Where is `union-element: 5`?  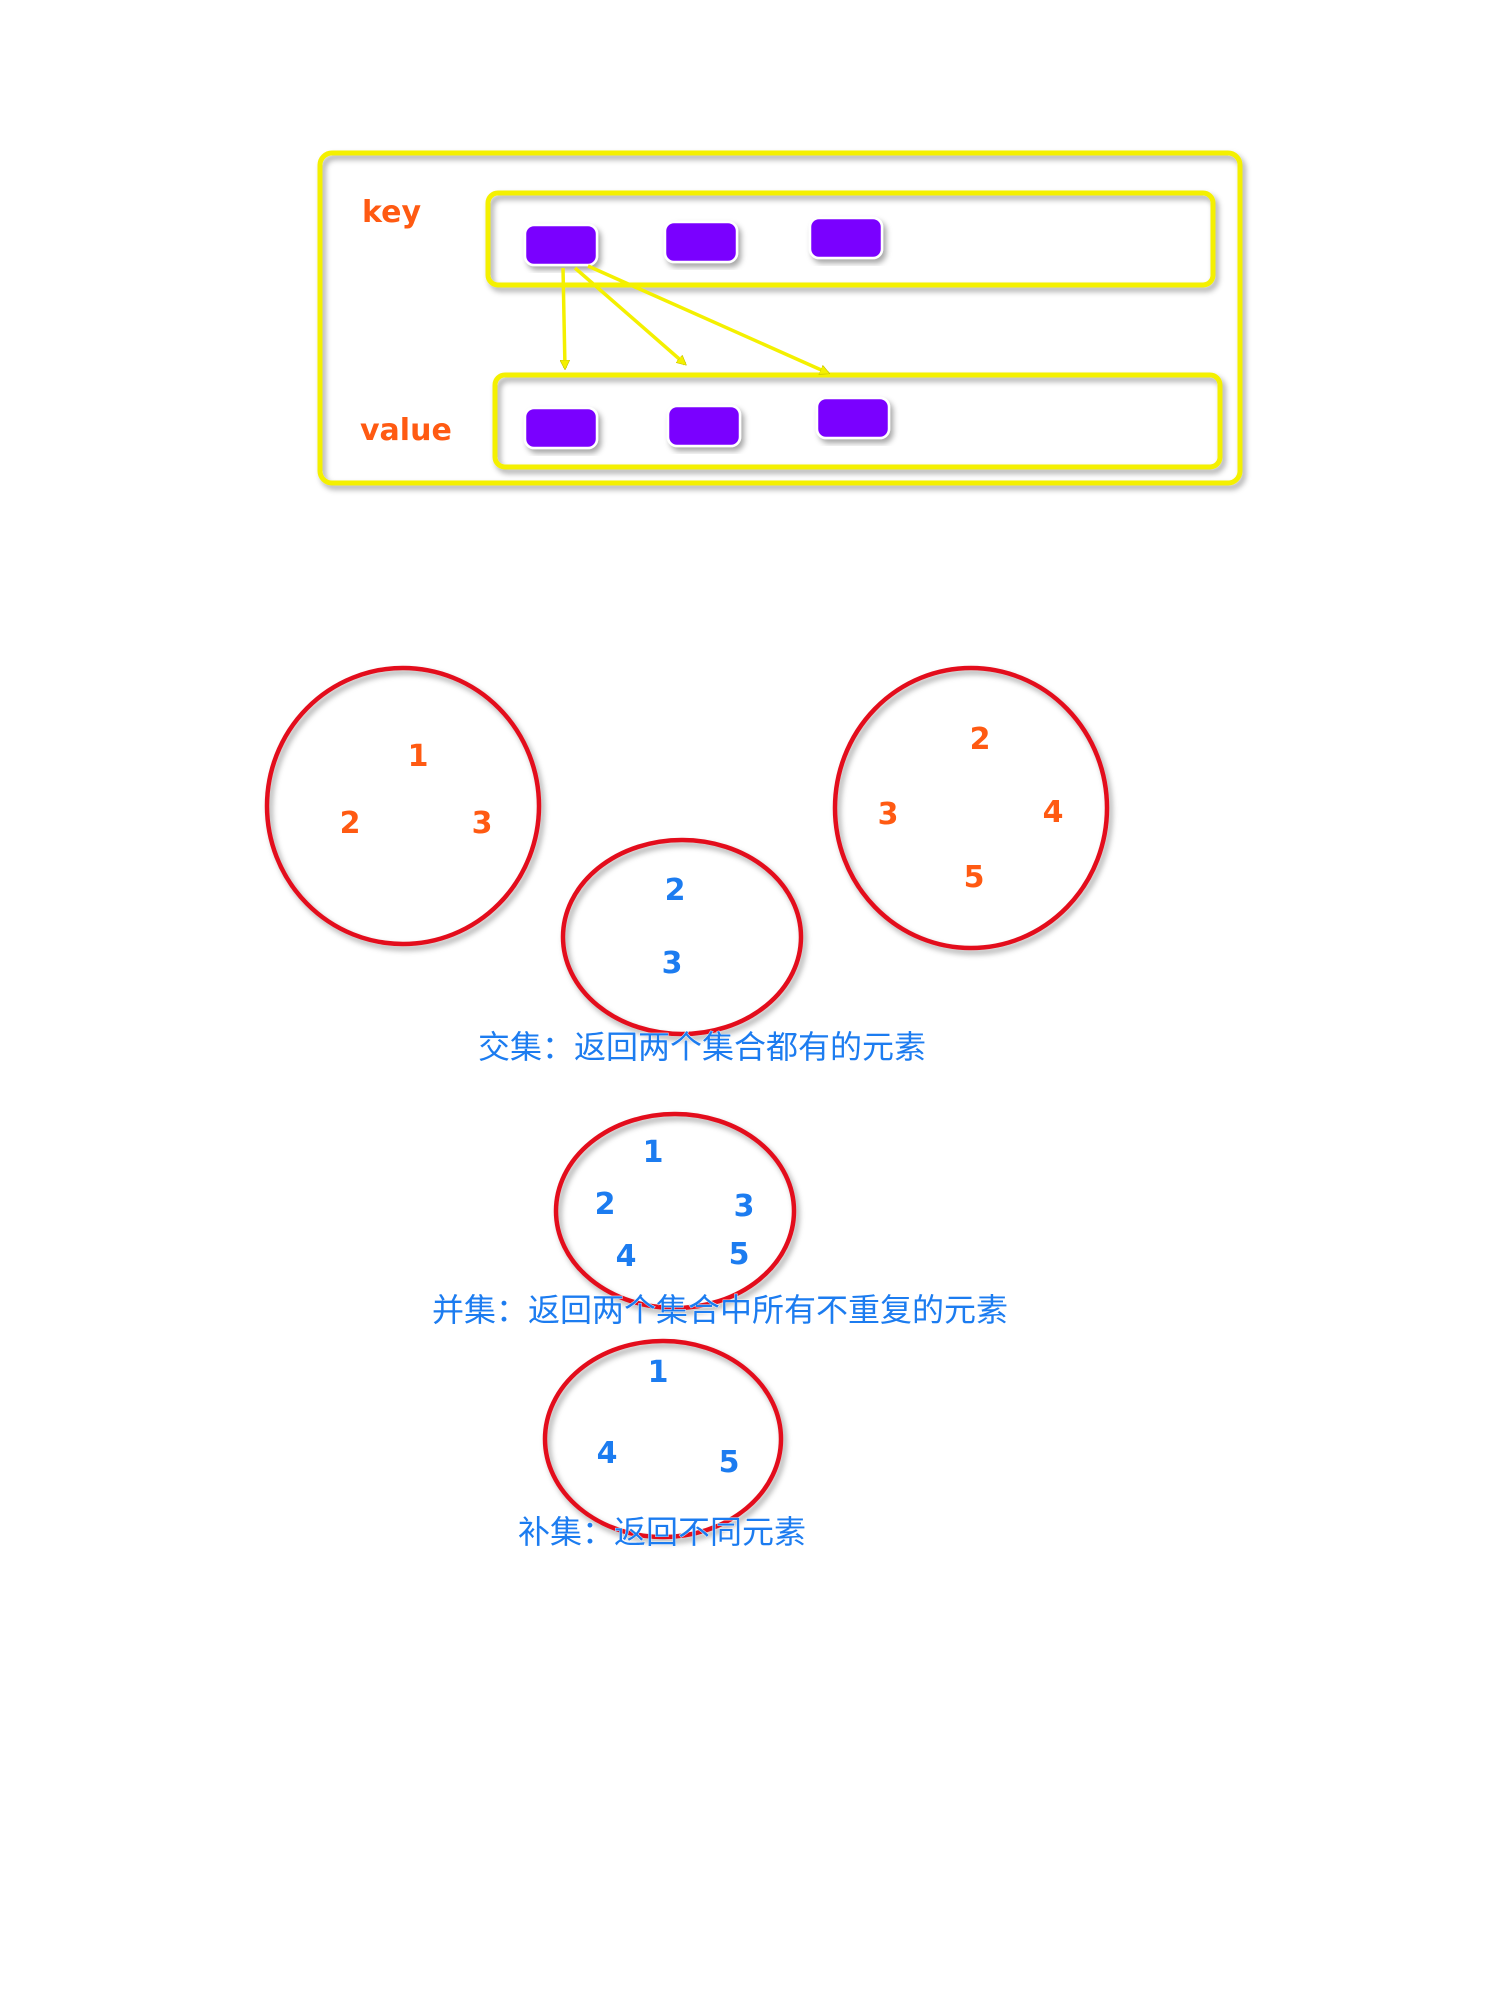 union-element: 5 is located at coordinates (739, 1254).